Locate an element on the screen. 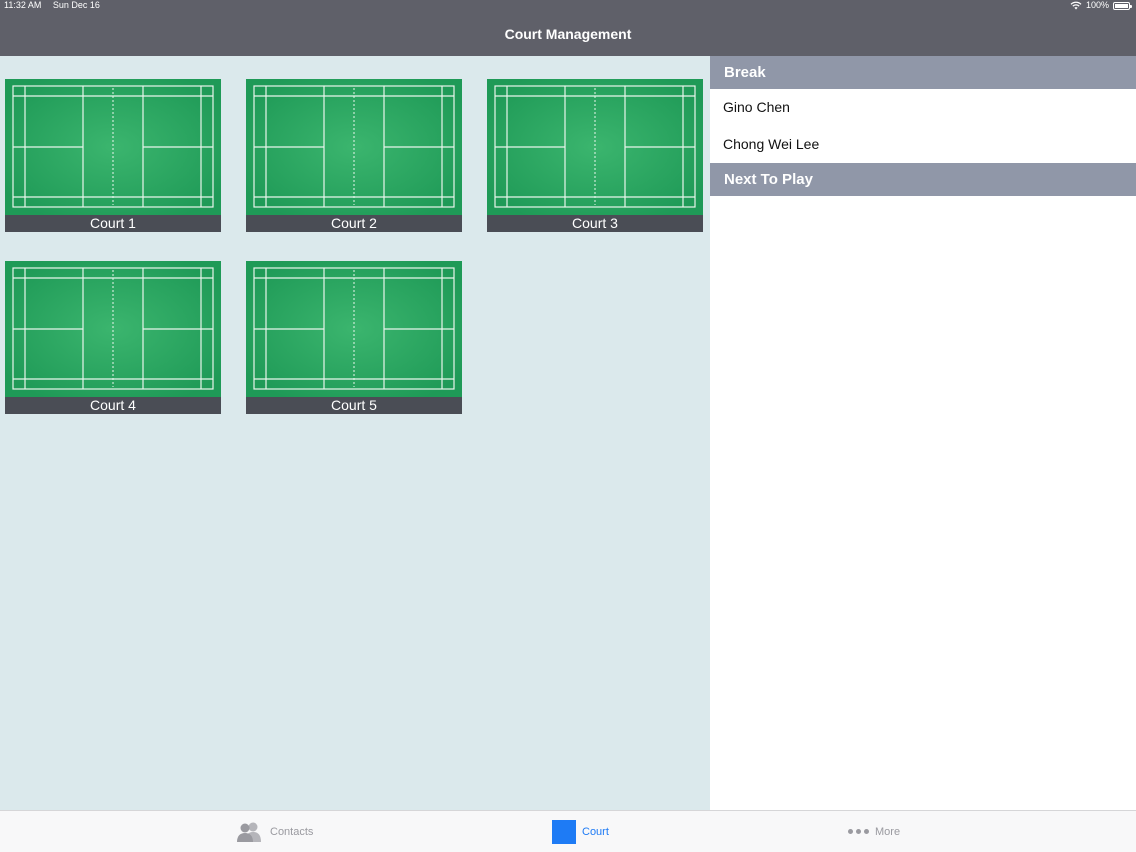 Image resolution: width=1136 pixels, height=852 pixels. court-label: Court 4 is located at coordinates (113, 405).